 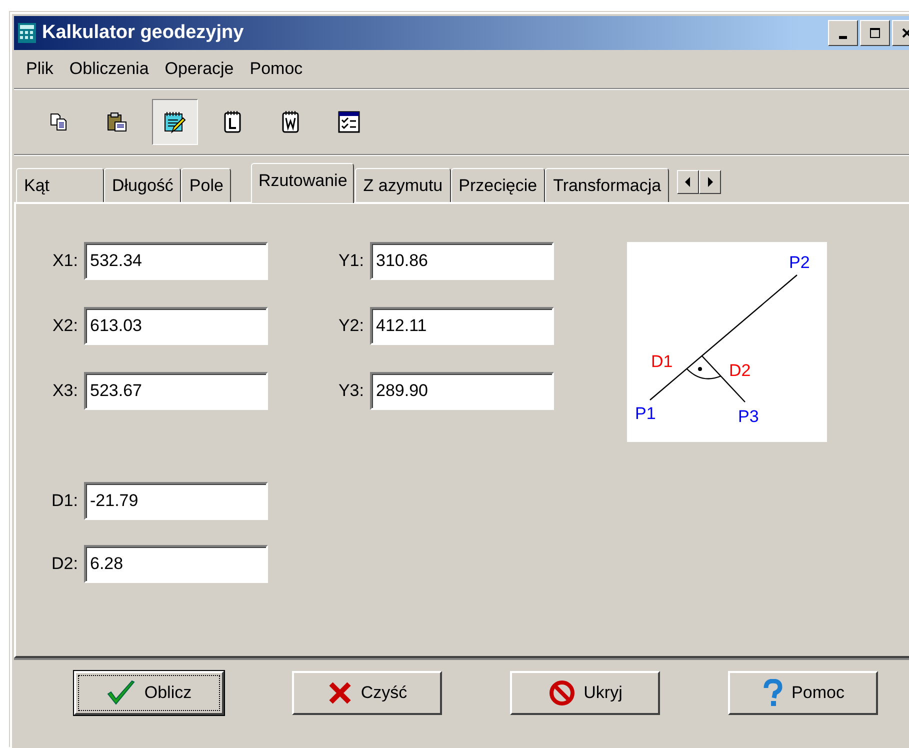 I want to click on input-field: 412.11, so click(x=462, y=326).